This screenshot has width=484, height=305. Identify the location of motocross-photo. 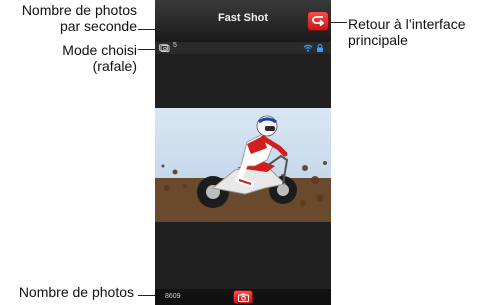
(243, 165).